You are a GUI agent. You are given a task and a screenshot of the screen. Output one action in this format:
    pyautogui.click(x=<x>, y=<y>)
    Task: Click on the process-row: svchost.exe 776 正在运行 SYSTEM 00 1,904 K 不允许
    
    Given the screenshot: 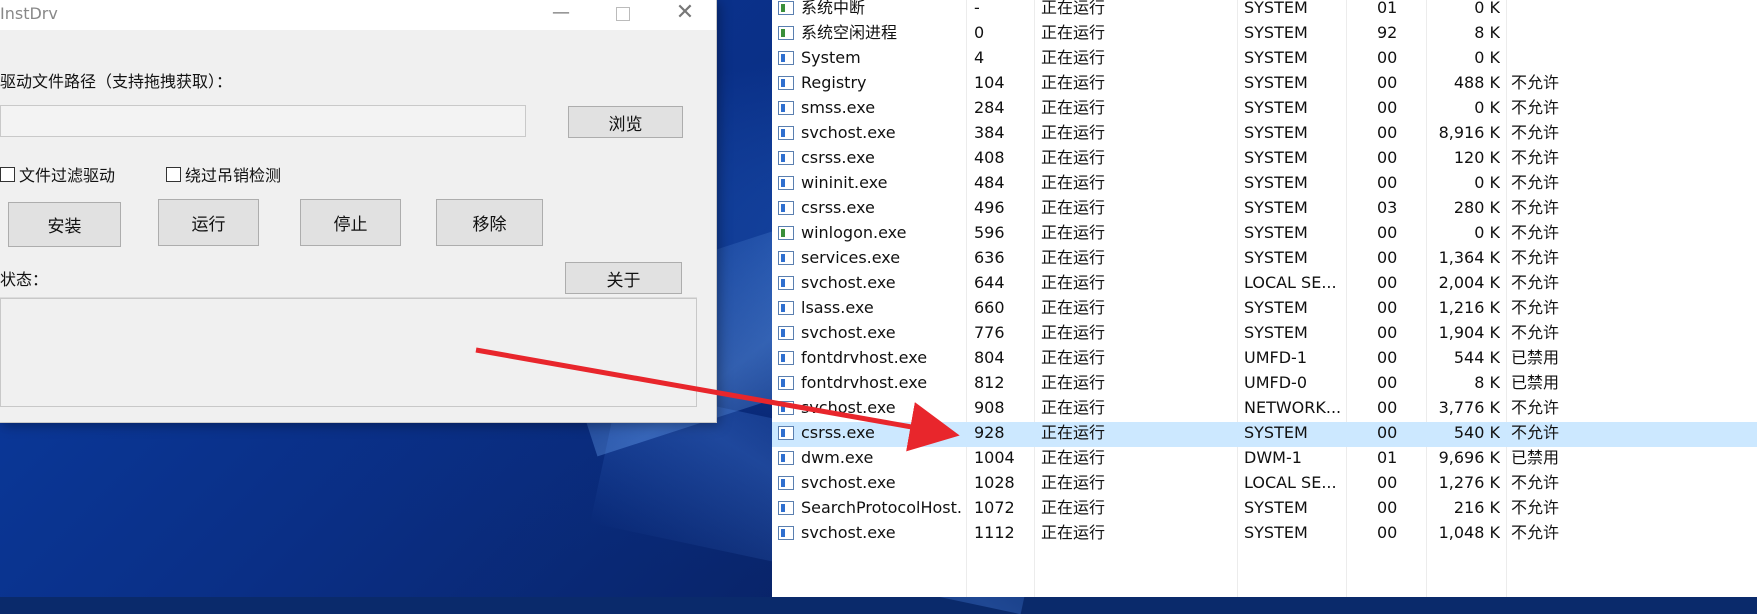 What is the action you would take?
    pyautogui.click(x=1264, y=334)
    